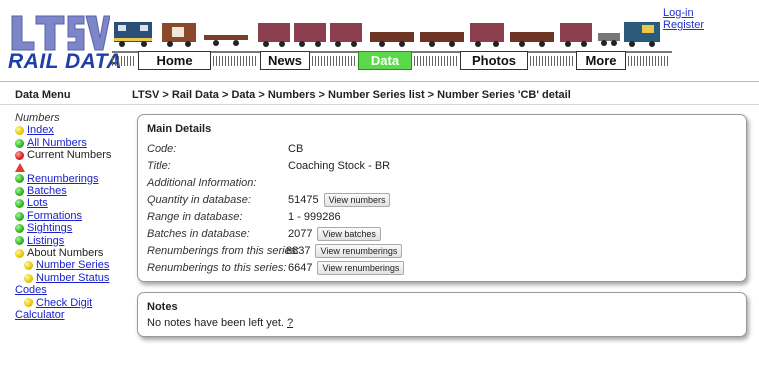 The height and width of the screenshot is (377, 759). What do you see at coordinates (199, 199) in the screenshot?
I see `detail-label: Quantity in database:` at bounding box center [199, 199].